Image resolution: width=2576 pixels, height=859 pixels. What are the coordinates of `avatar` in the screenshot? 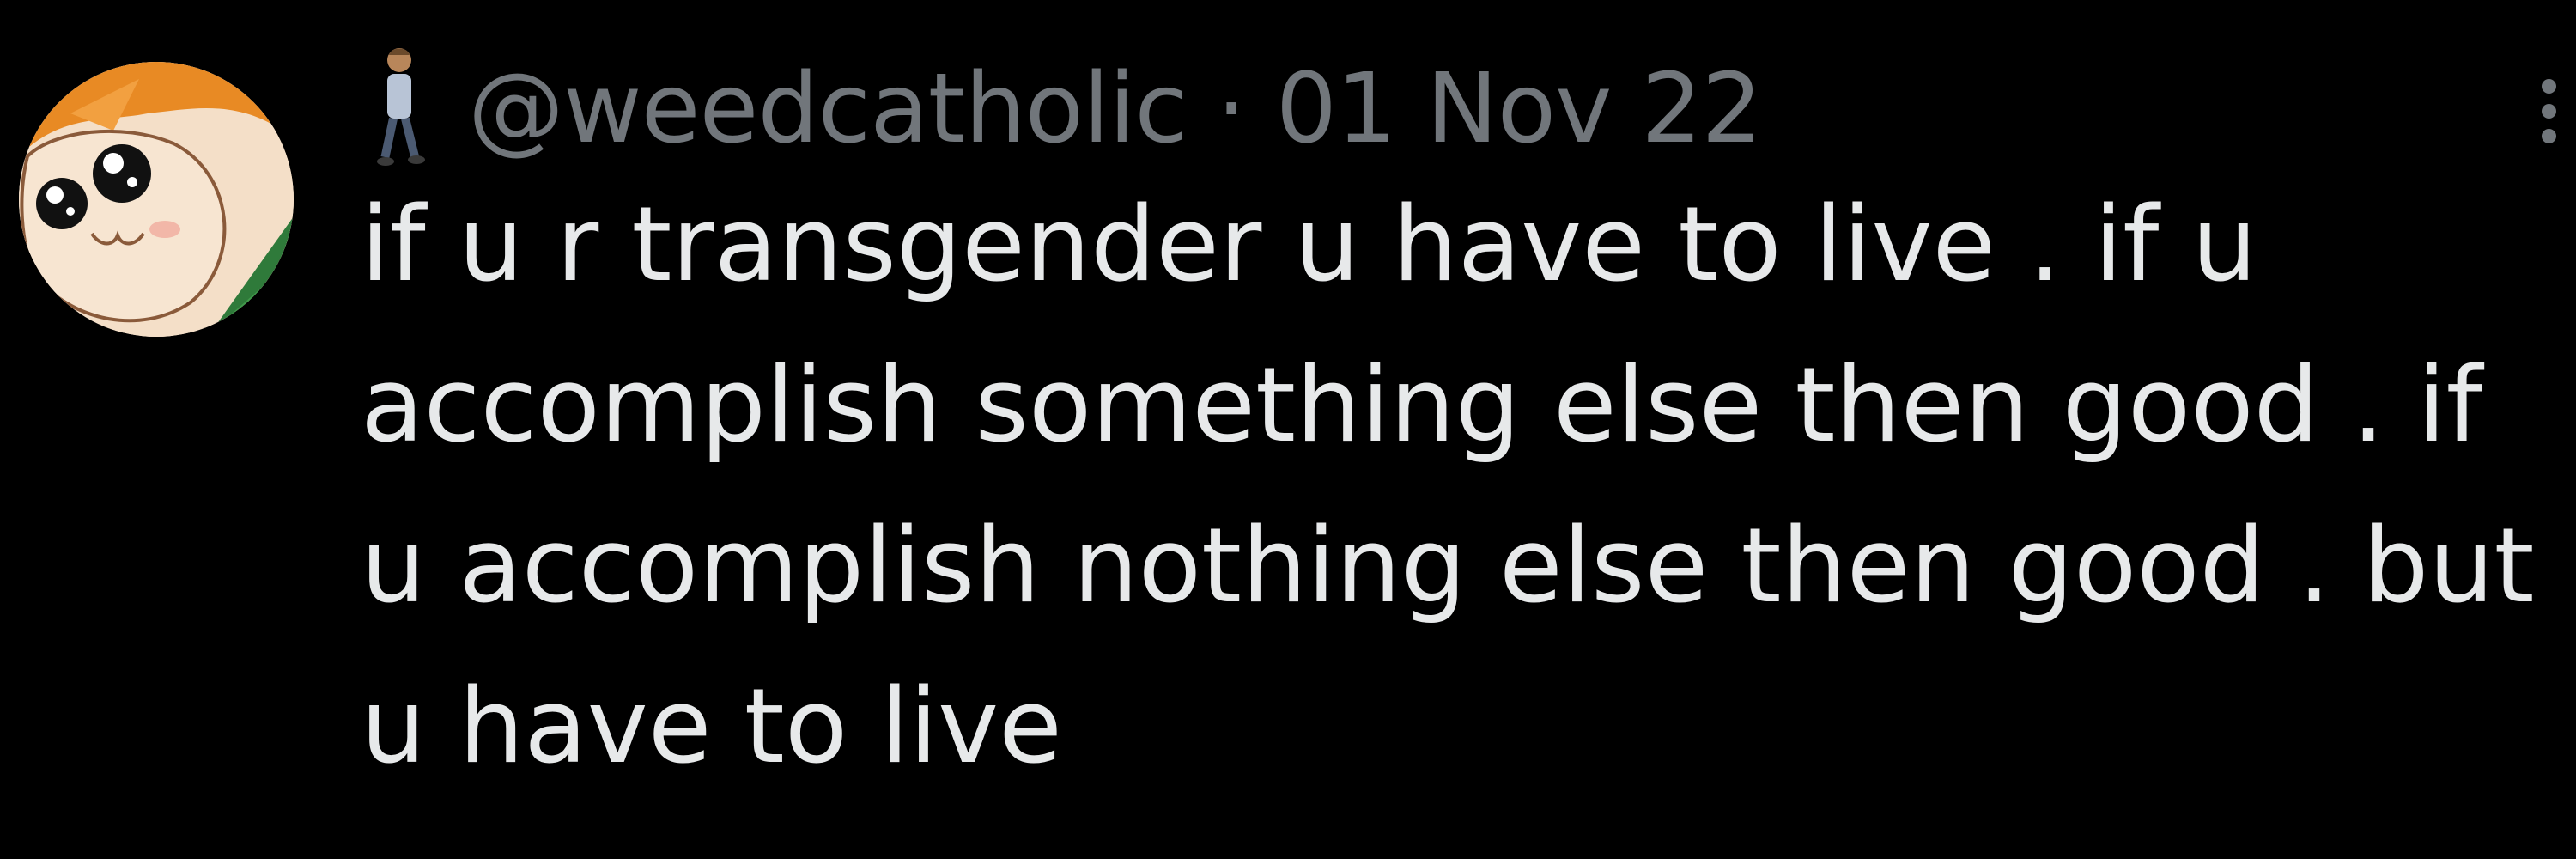 It's located at (156, 200).